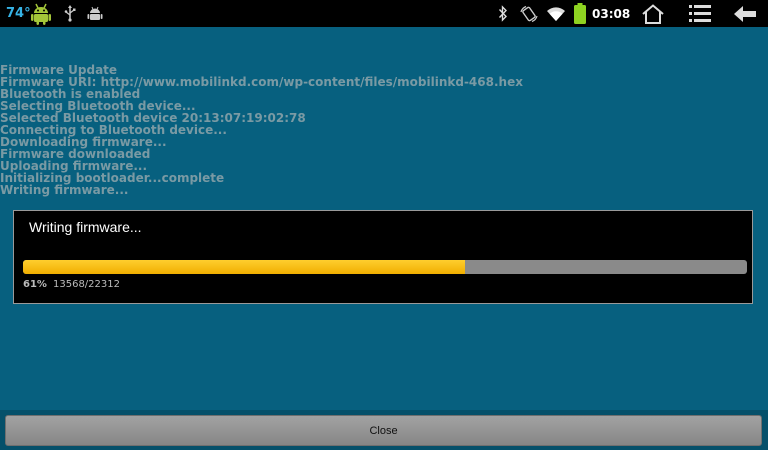 This screenshot has height=450, width=768. What do you see at coordinates (580, 13) in the screenshot?
I see `battery-icon` at bounding box center [580, 13].